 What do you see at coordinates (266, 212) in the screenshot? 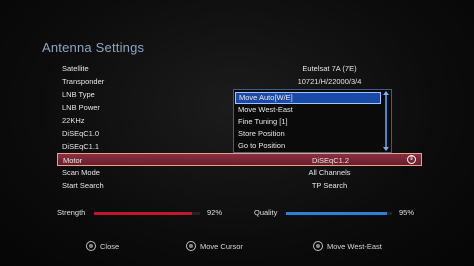
I see `quality-label: Quality` at bounding box center [266, 212].